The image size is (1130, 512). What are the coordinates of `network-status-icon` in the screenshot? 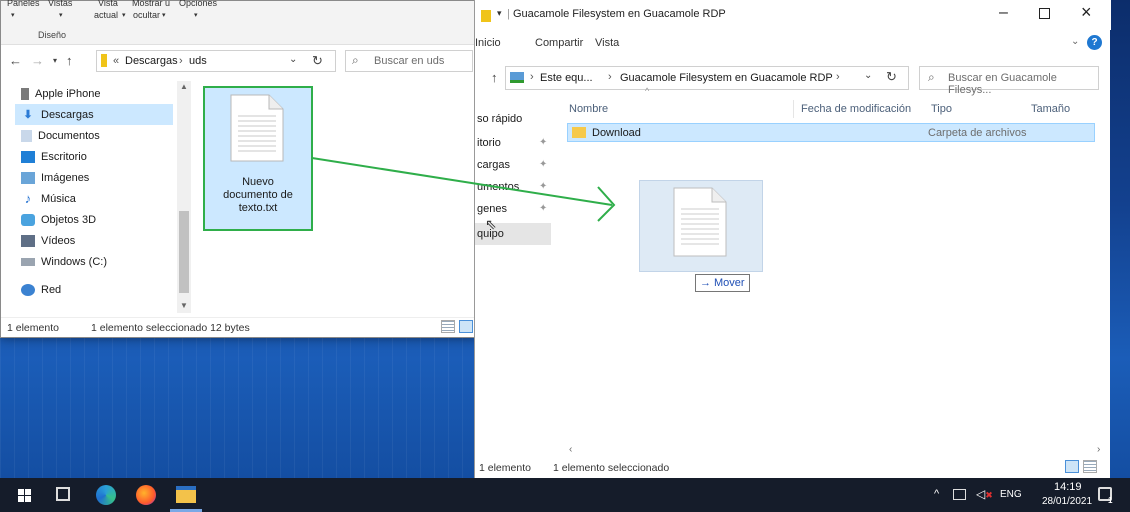 It's located at (959, 494).